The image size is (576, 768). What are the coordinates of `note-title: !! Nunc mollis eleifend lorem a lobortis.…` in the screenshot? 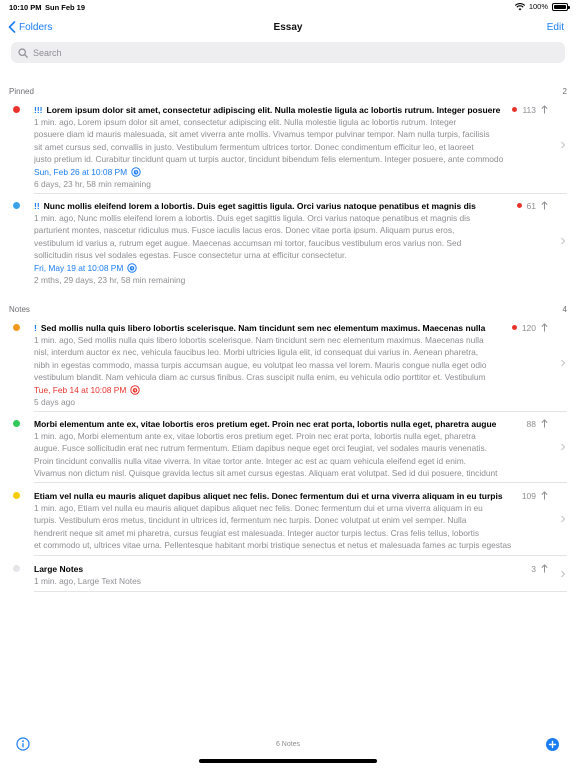 It's located at (272, 206).